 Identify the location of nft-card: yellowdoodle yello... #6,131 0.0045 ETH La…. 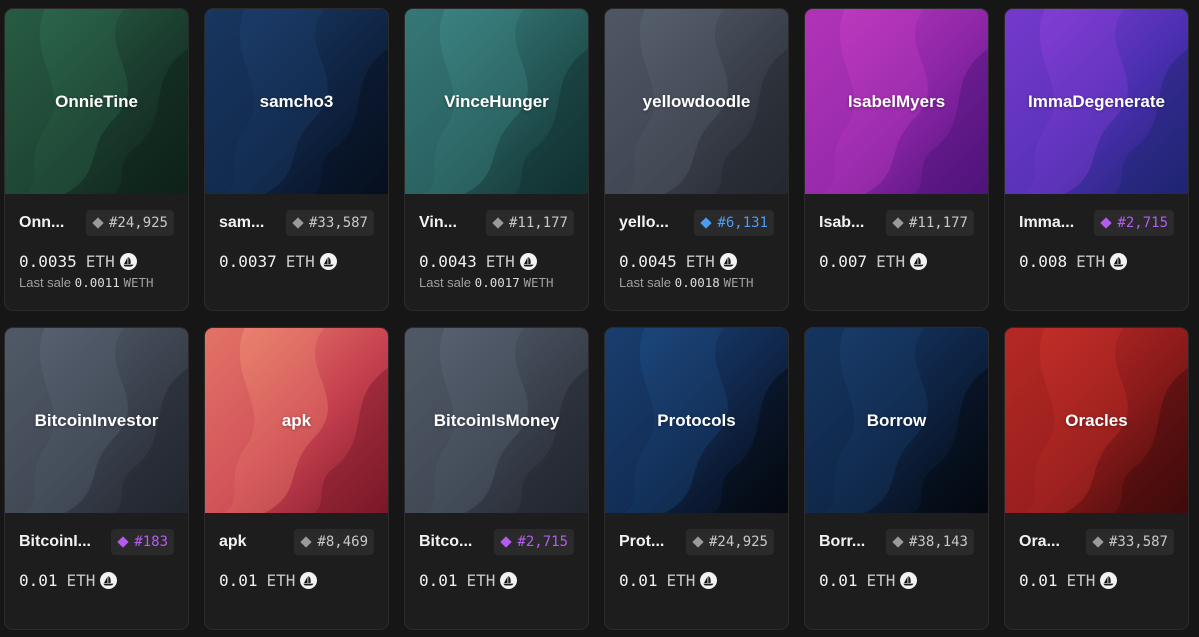
(696, 159).